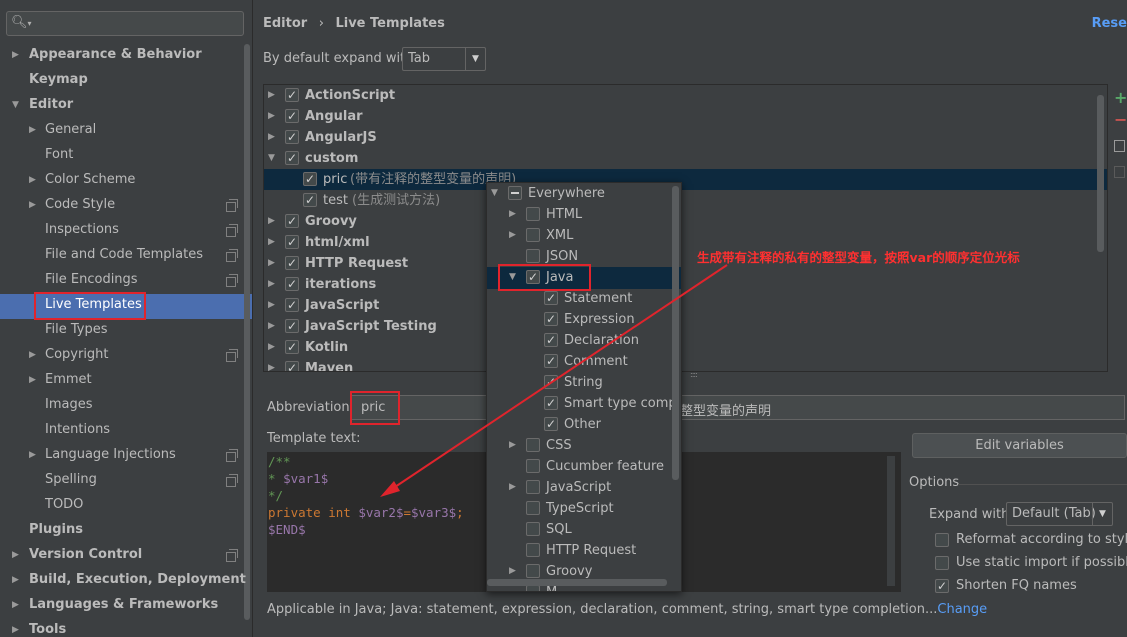 This screenshot has height=637, width=1127. I want to click on splitter-handle: ::::, so click(694, 374).